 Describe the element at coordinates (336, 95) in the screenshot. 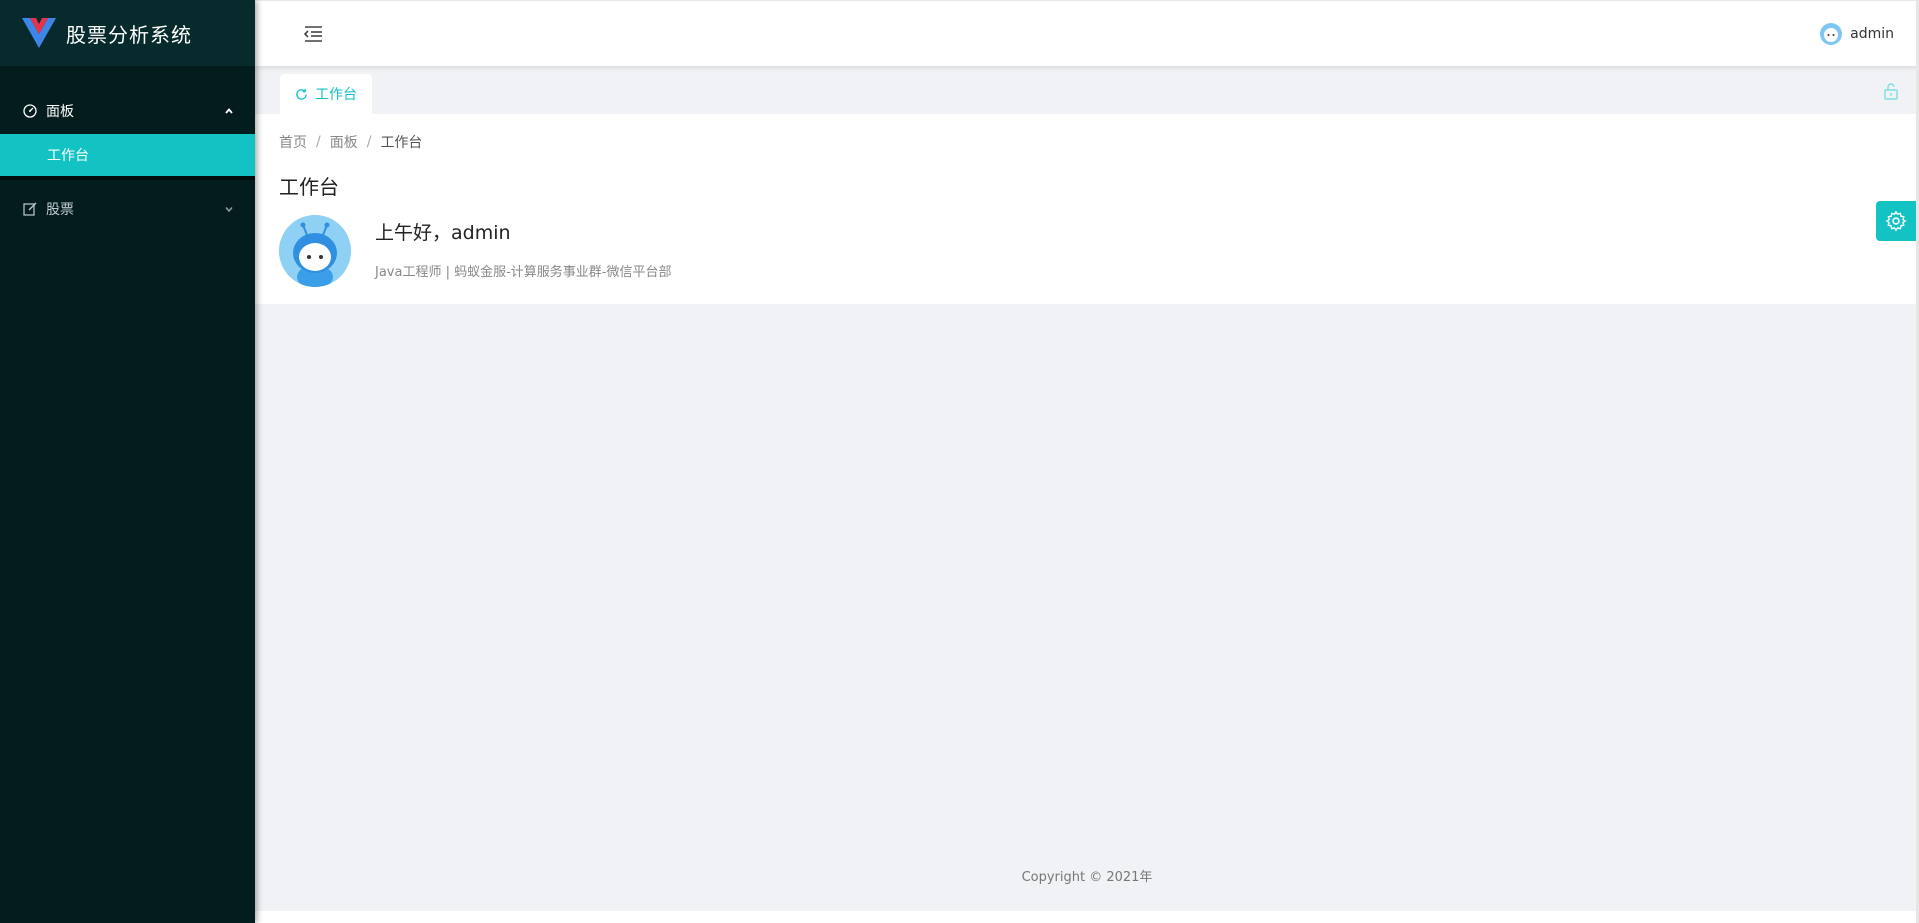

I see `tab-label: 工作台` at that location.